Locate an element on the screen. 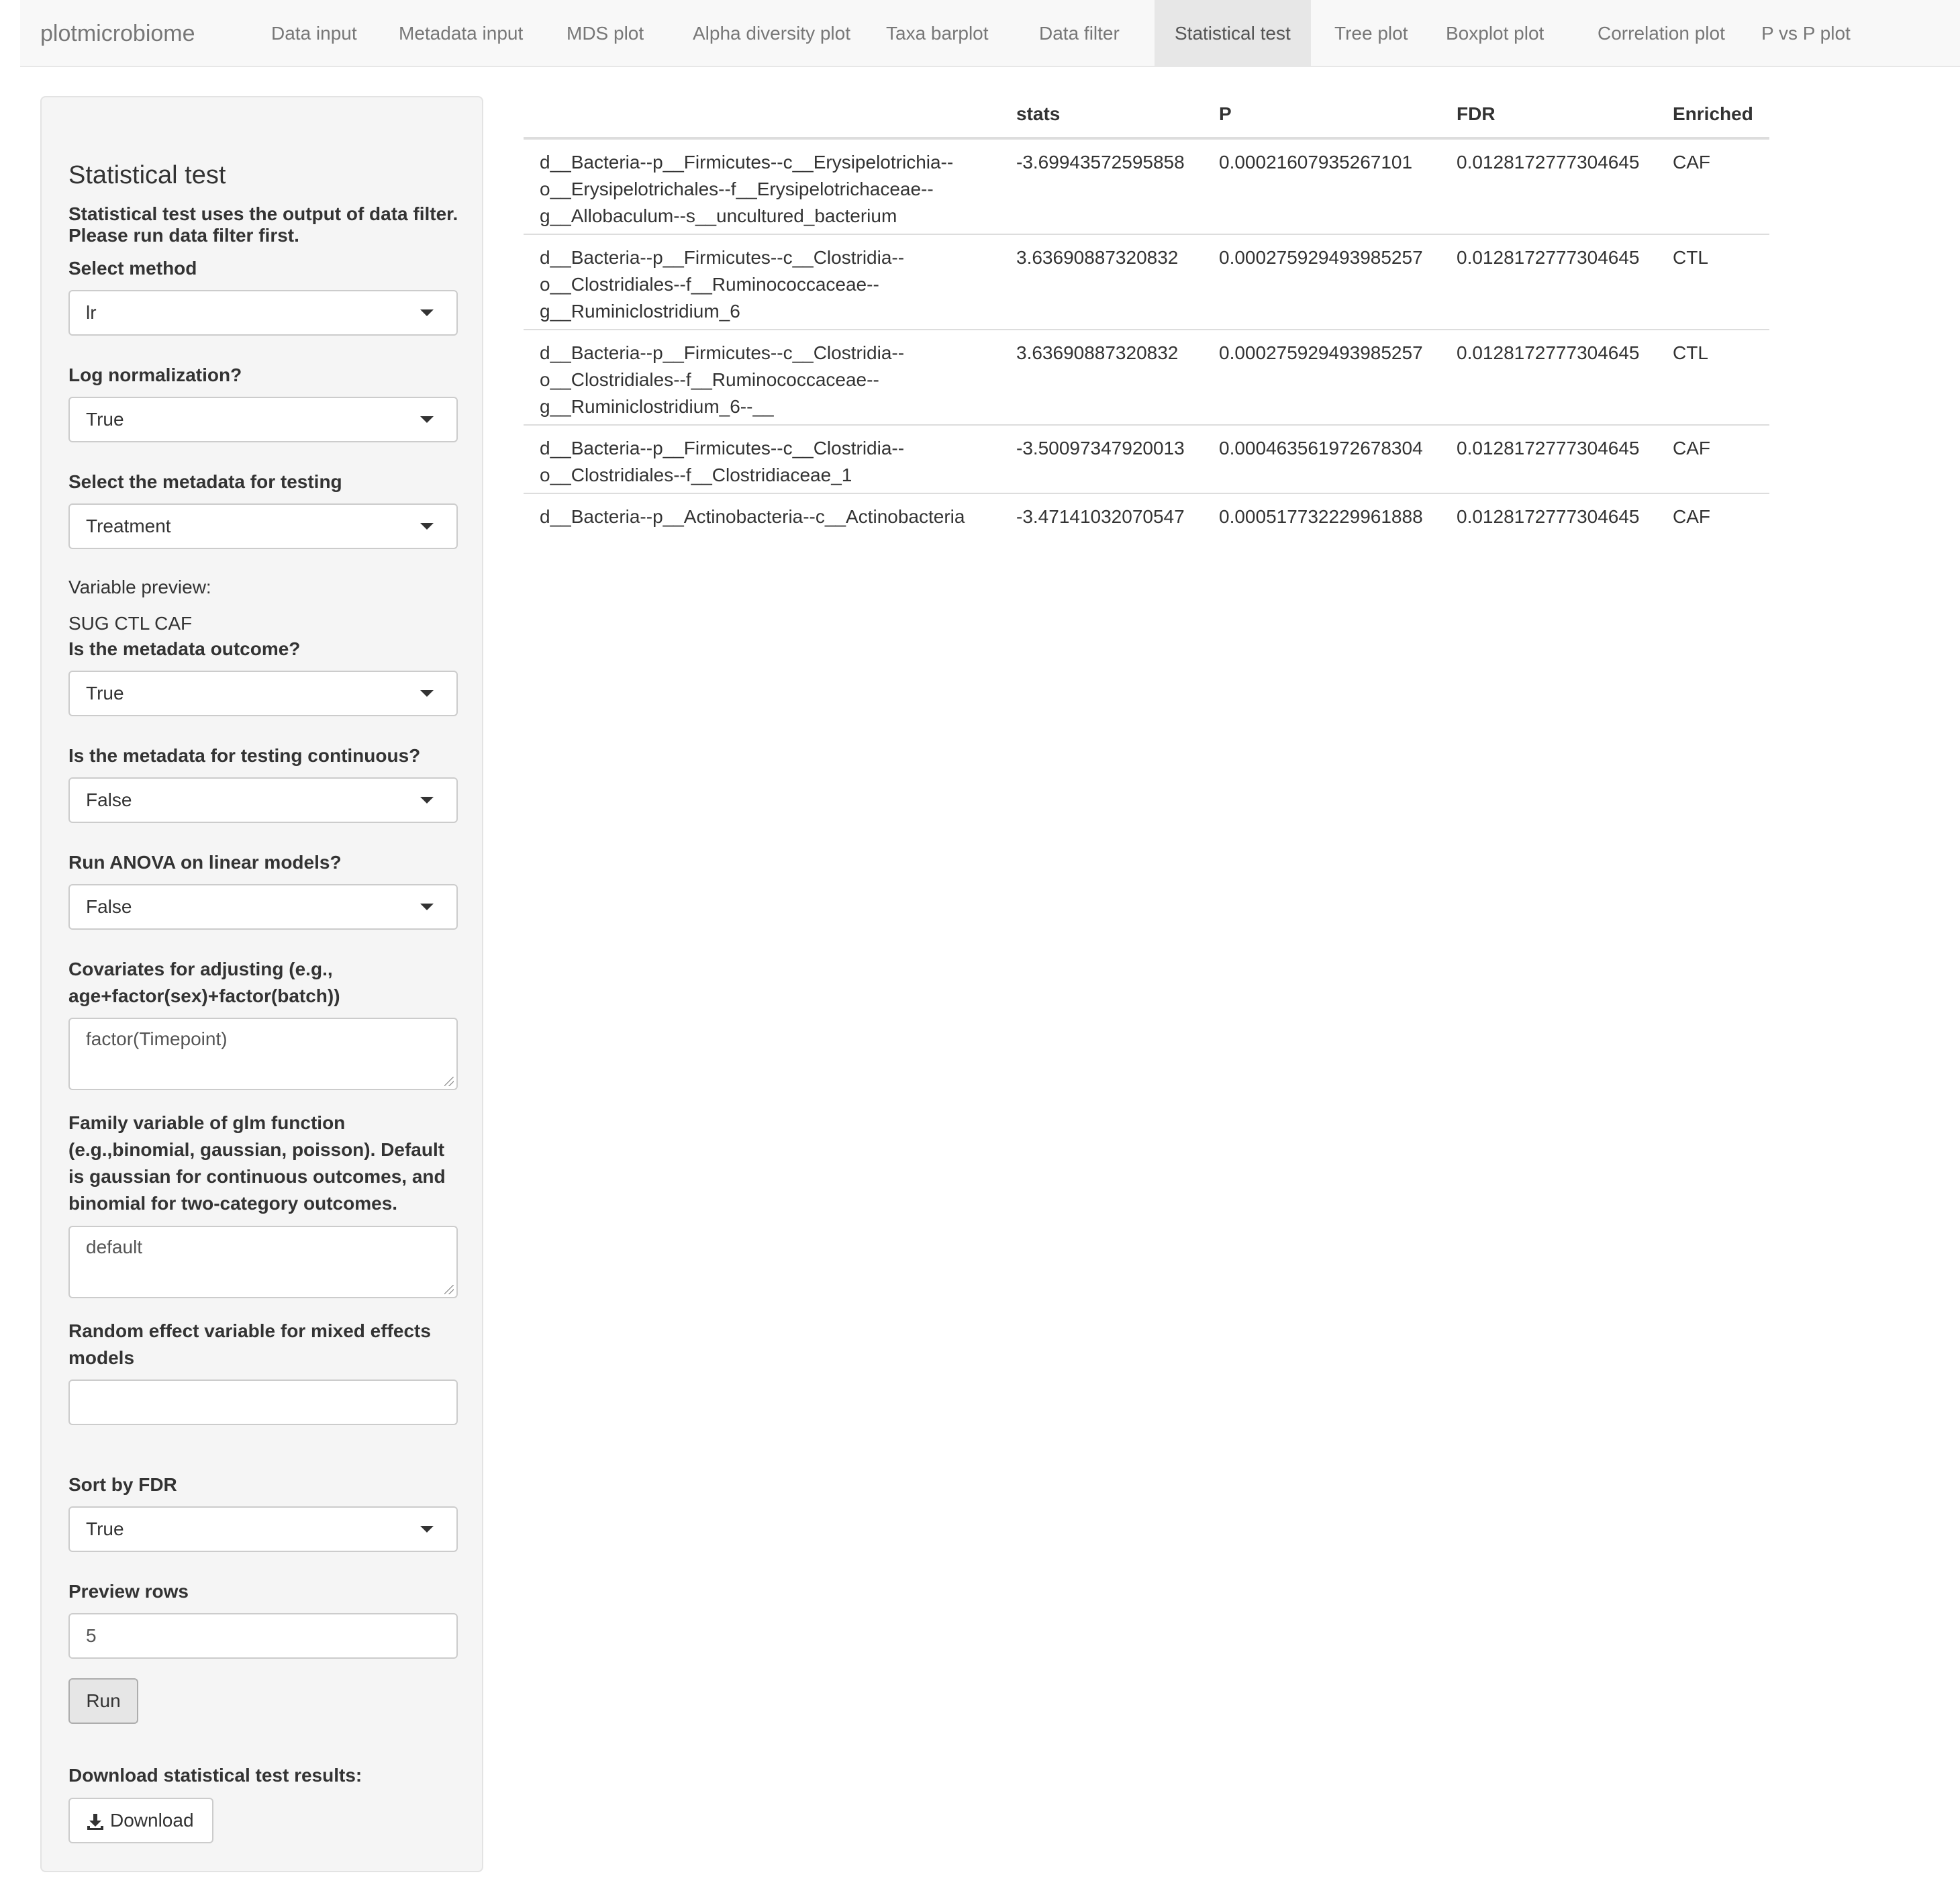 The height and width of the screenshot is (1889, 1960). app-brand: plotmicrobiome is located at coordinates (118, 33).